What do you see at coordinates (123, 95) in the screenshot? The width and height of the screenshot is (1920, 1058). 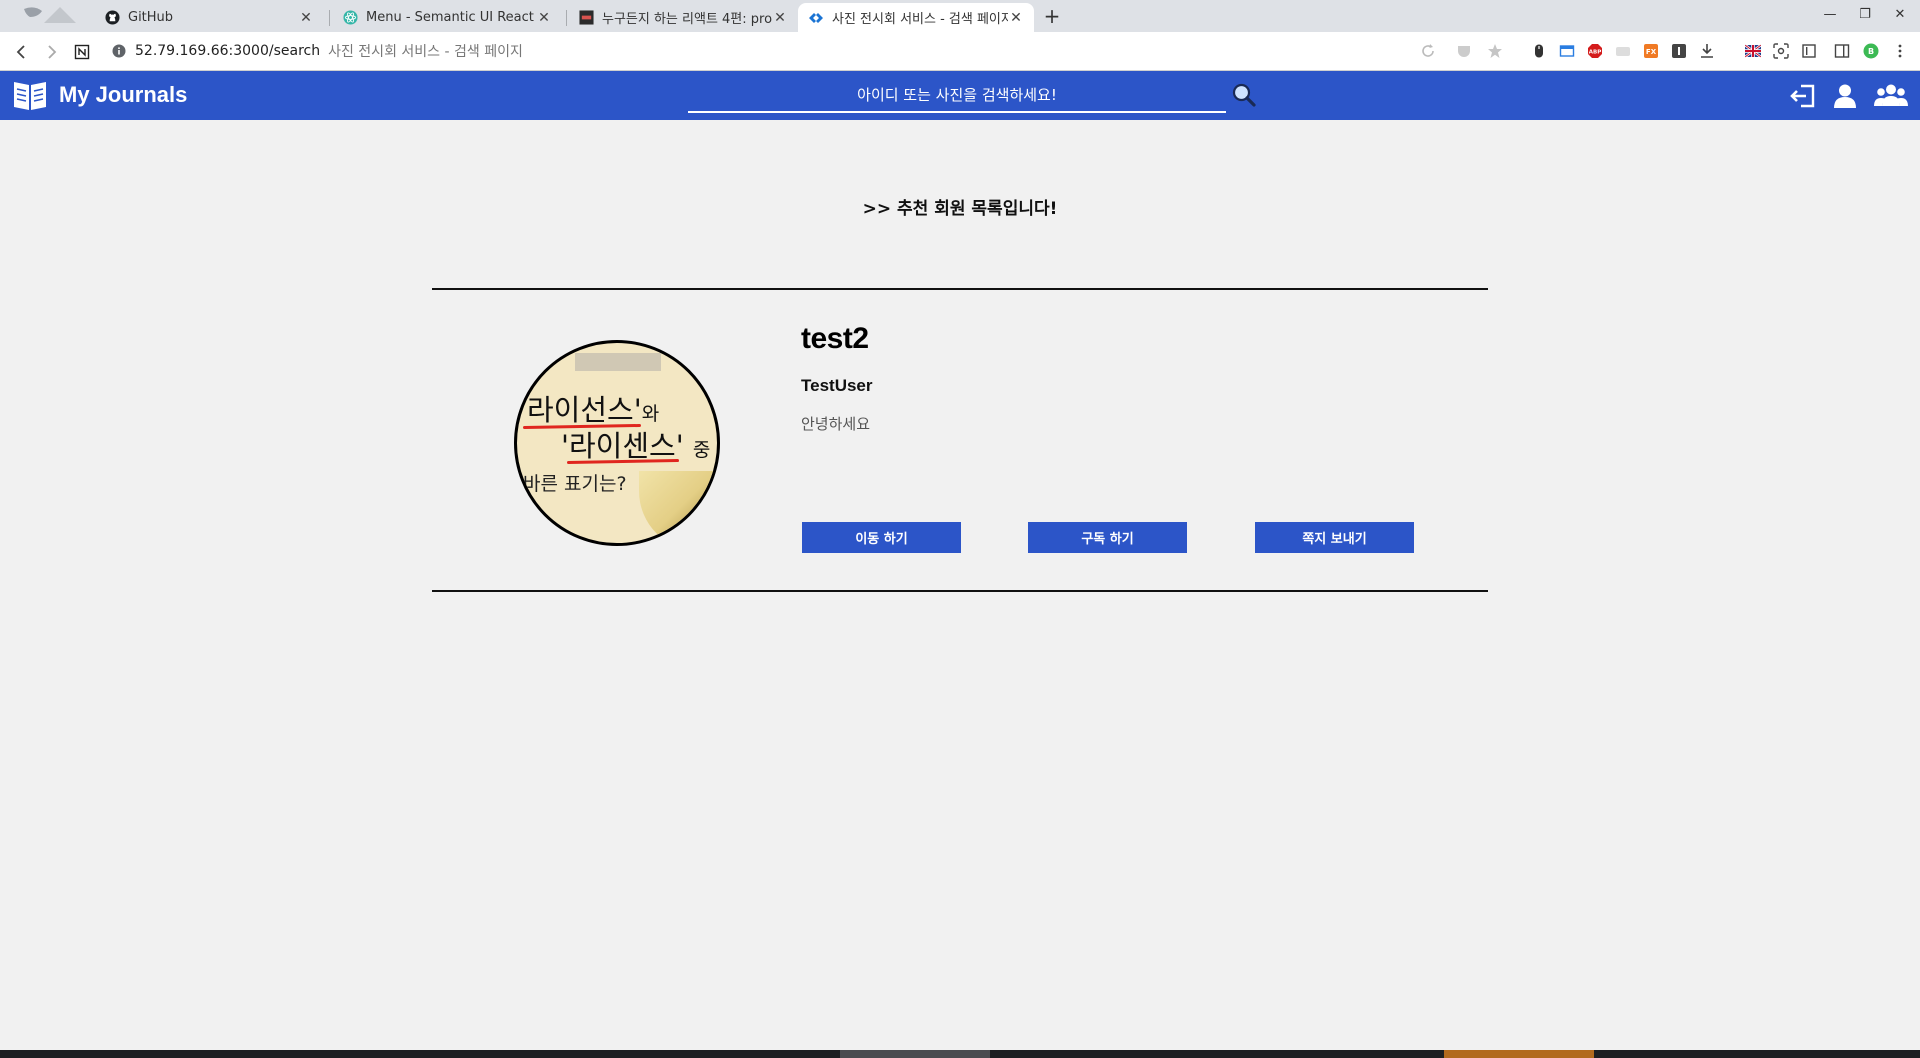 I see `brand-title: My Journals` at bounding box center [123, 95].